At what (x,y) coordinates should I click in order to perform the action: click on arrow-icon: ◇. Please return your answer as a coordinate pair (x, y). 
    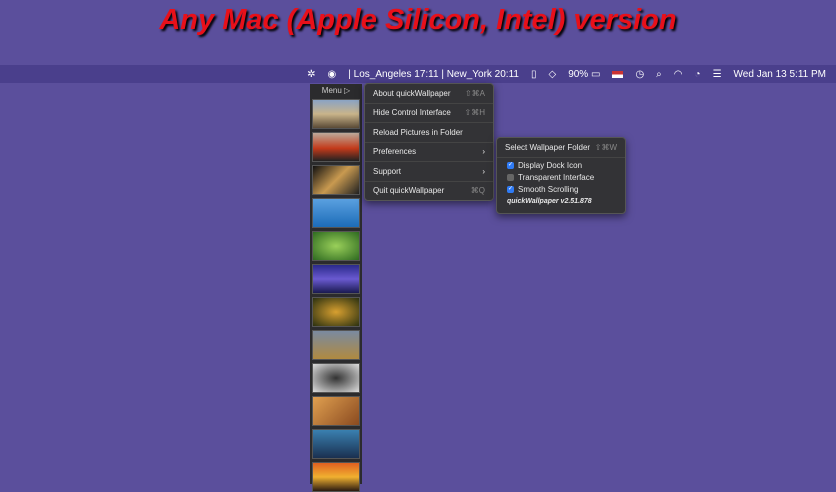
    Looking at the image, I should click on (552, 74).